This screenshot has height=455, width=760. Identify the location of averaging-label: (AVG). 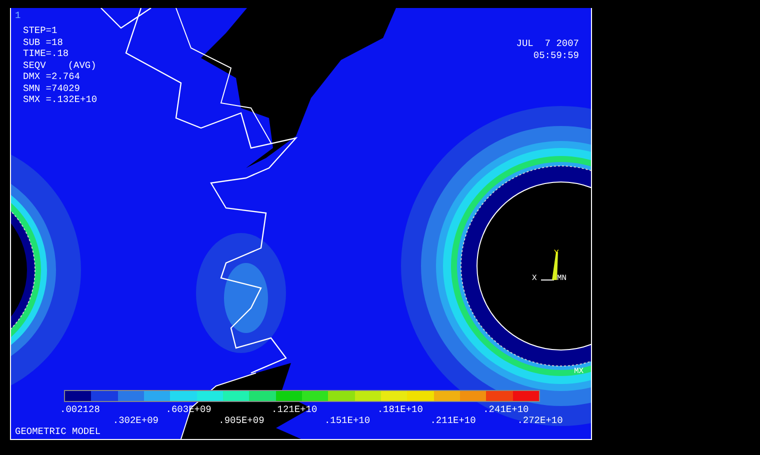
(82, 65).